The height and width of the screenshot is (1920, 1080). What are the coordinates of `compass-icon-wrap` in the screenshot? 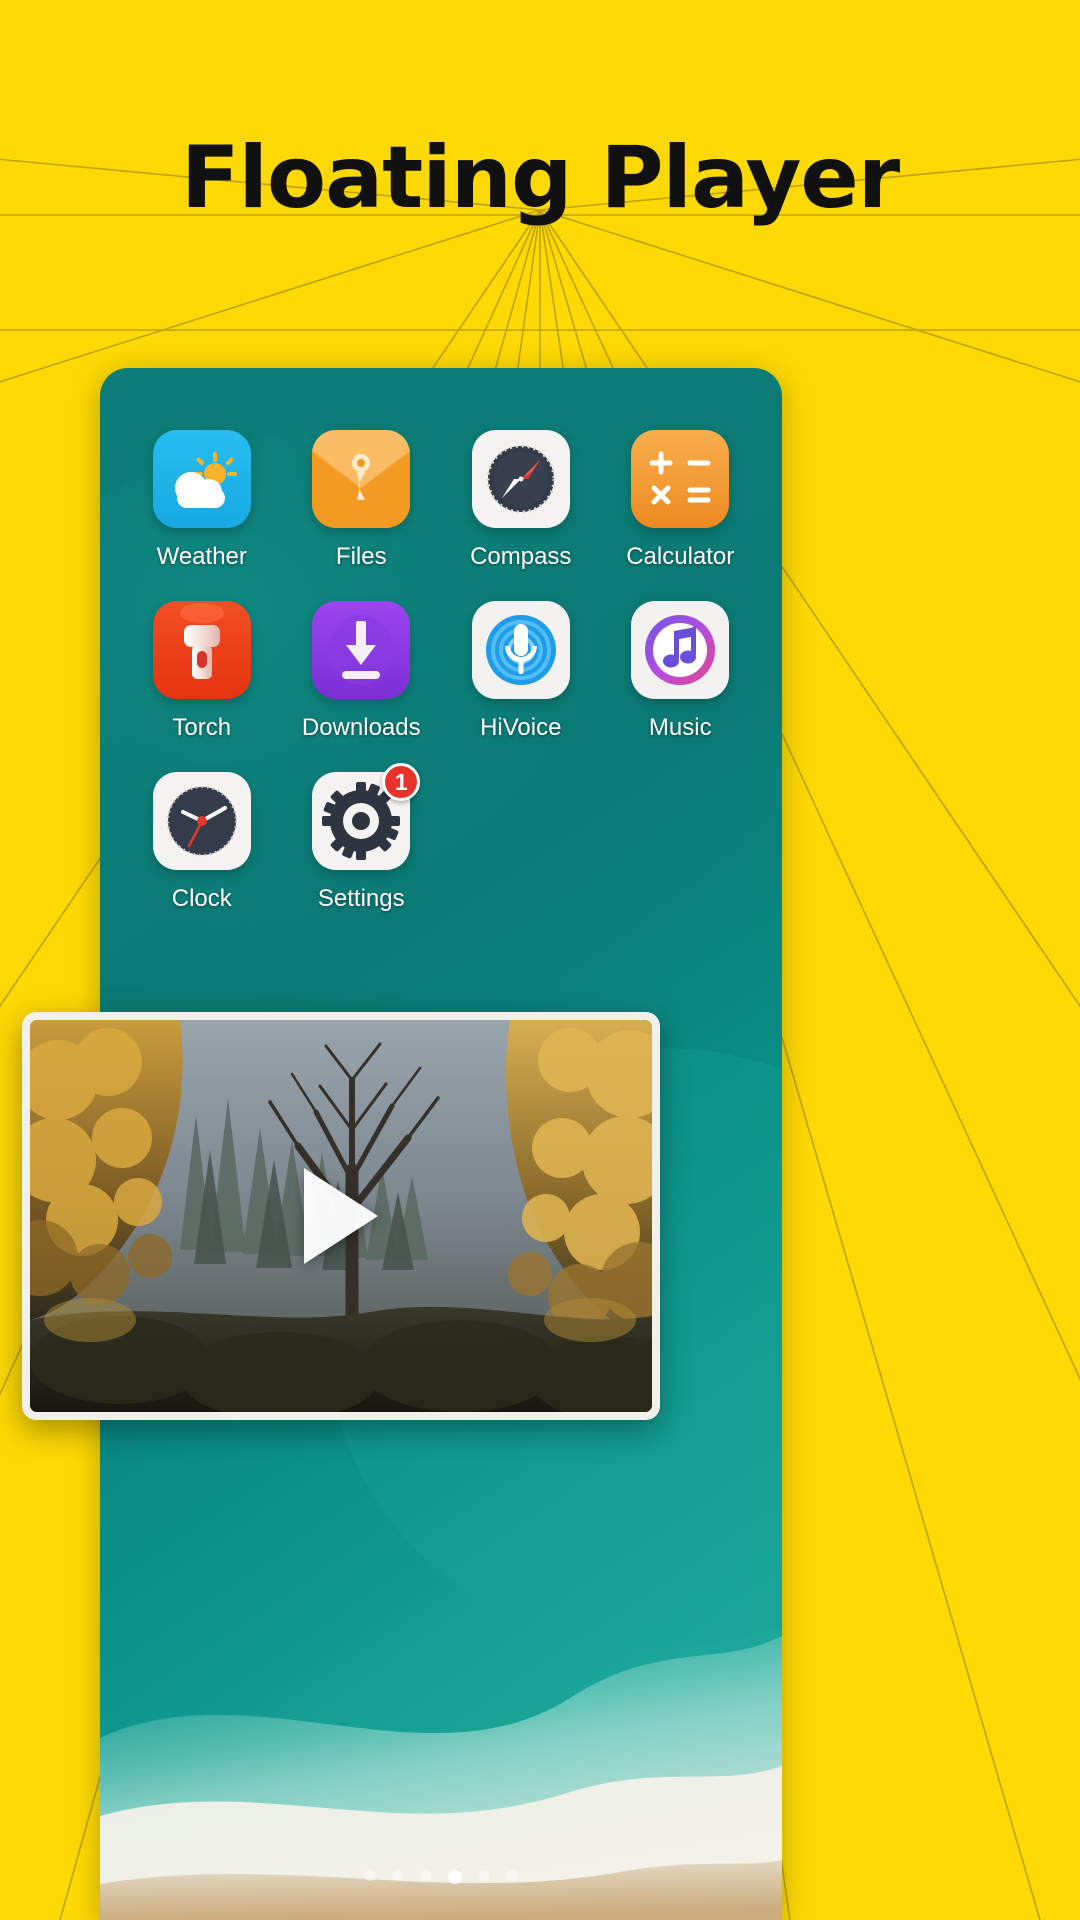 It's located at (520, 479).